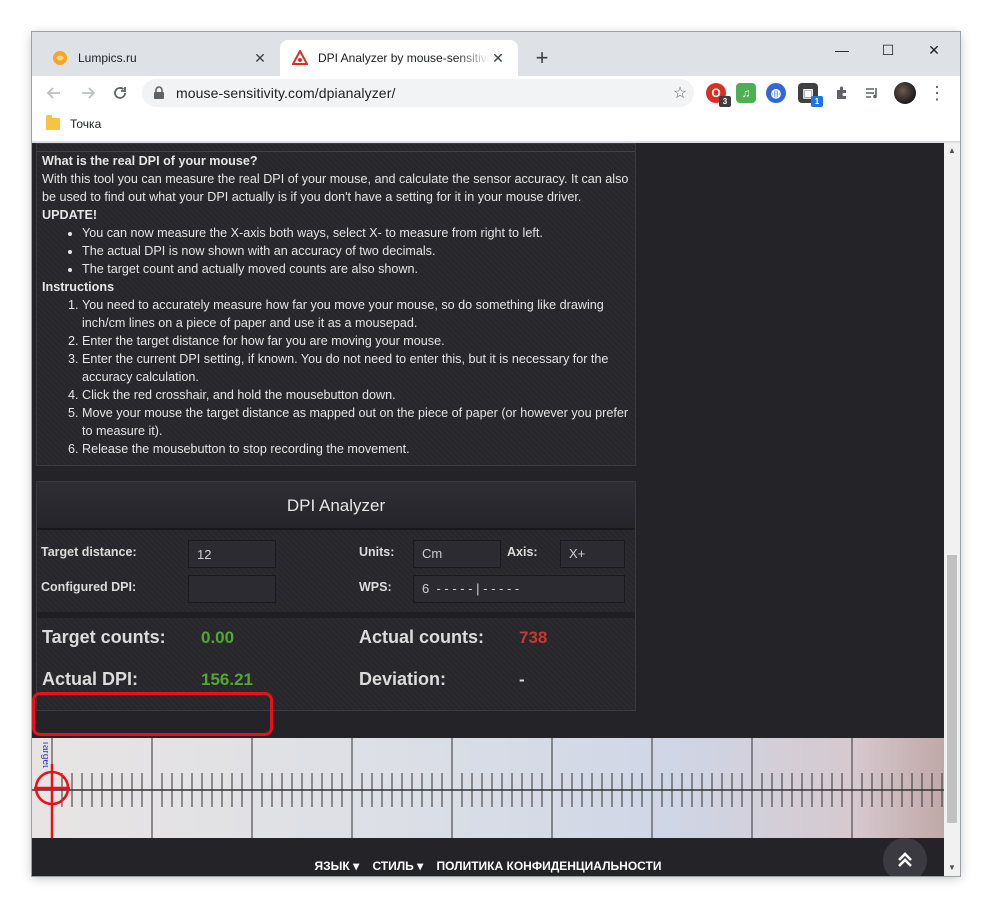 The height and width of the screenshot is (908, 992). What do you see at coordinates (549, 866) in the screenshot?
I see `privacy-policy-link: ПОЛИТИКА КОНФИДЕНЦИАЛЬНОСТИ` at bounding box center [549, 866].